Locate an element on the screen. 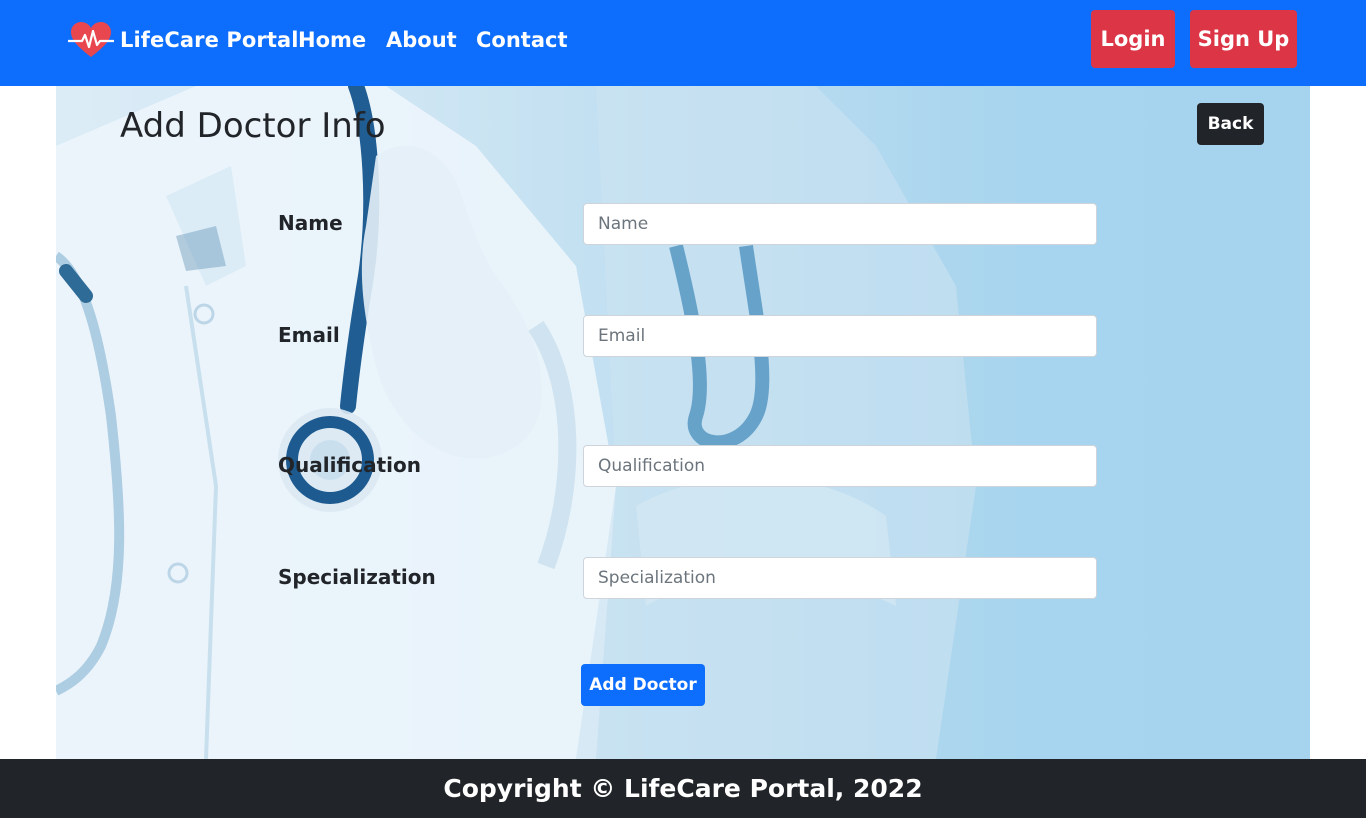 The width and height of the screenshot is (1366, 818). specialization-label: Specialization is located at coordinates (357, 577).